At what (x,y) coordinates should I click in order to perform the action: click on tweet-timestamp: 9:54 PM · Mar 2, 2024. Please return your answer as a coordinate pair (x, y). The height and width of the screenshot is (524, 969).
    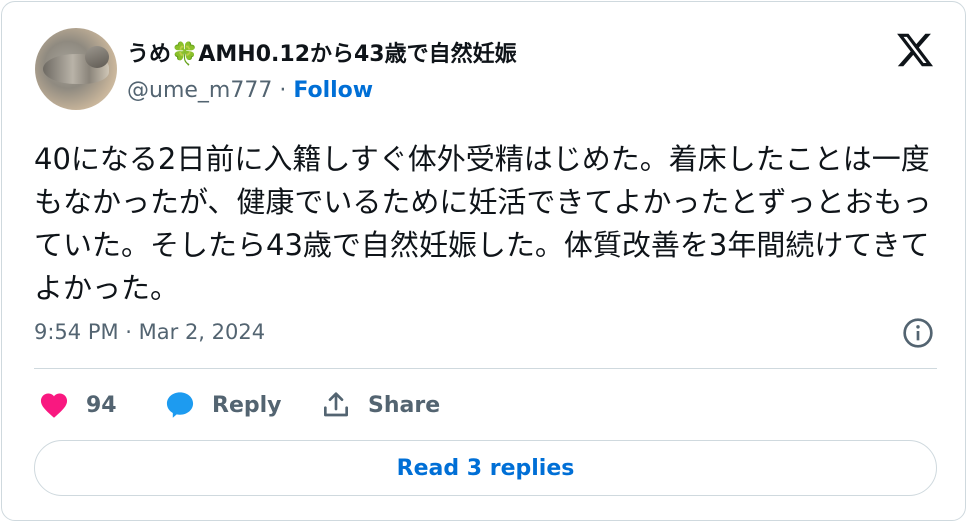
    Looking at the image, I should click on (149, 332).